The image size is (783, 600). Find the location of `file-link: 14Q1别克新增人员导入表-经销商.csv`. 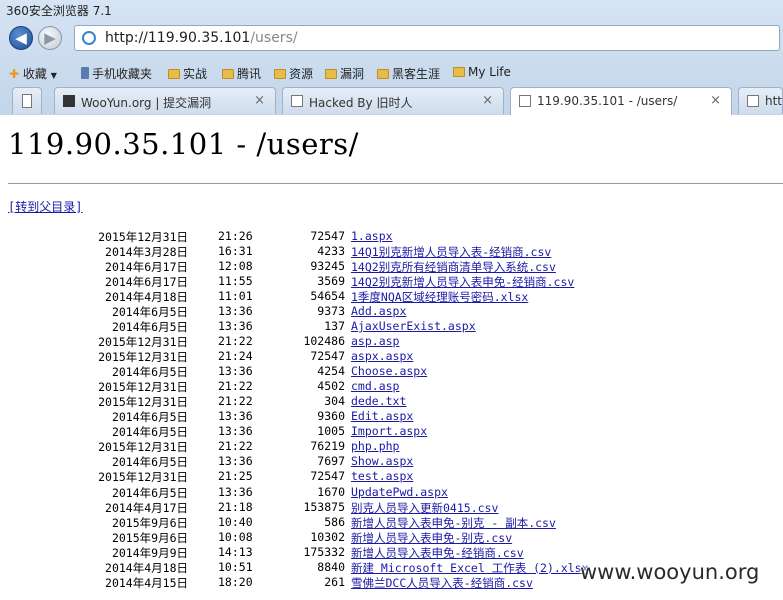

file-link: 14Q1别克新增人员导入表-经销商.csv is located at coordinates (451, 252).